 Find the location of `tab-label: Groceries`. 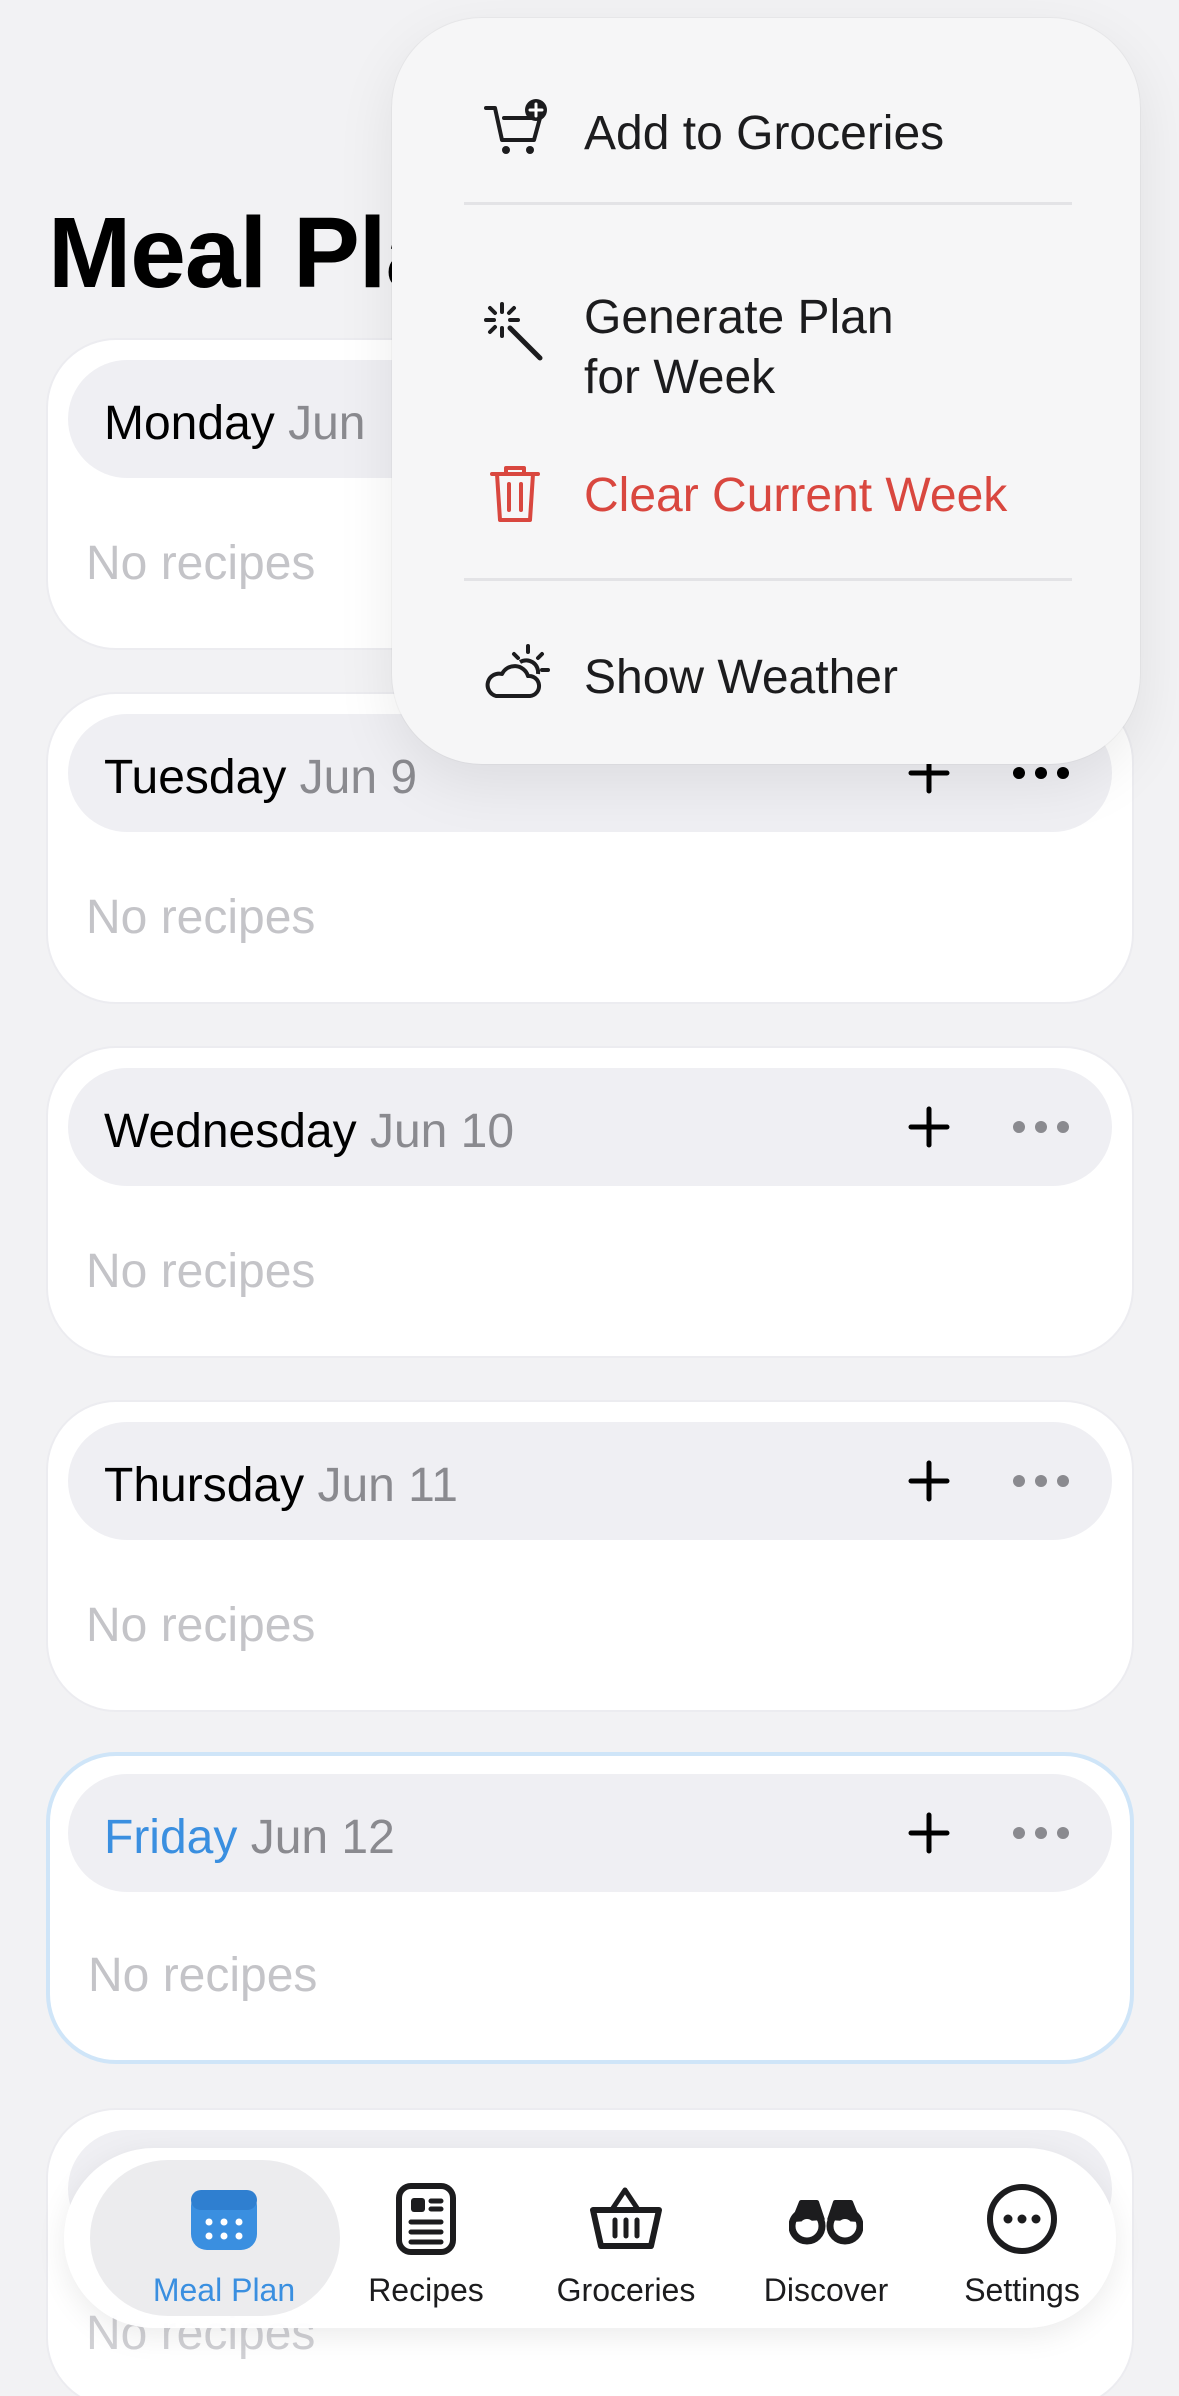

tab-label: Groceries is located at coordinates (626, 2290).